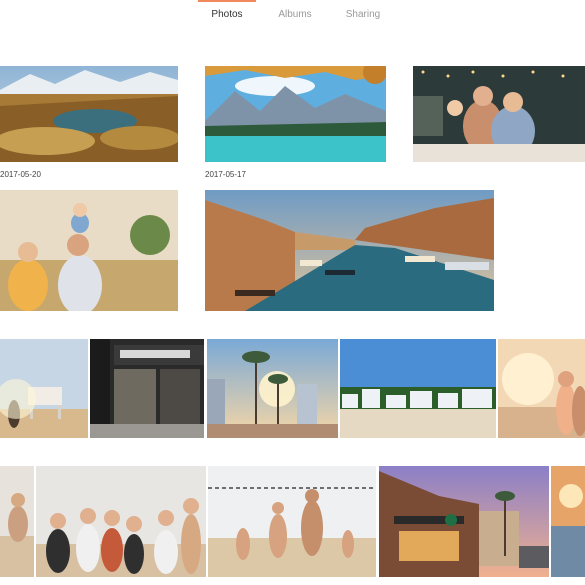 This screenshot has width=585, height=585. What do you see at coordinates (89, 250) in the screenshot?
I see `photo-father-child-on-shoulders` at bounding box center [89, 250].